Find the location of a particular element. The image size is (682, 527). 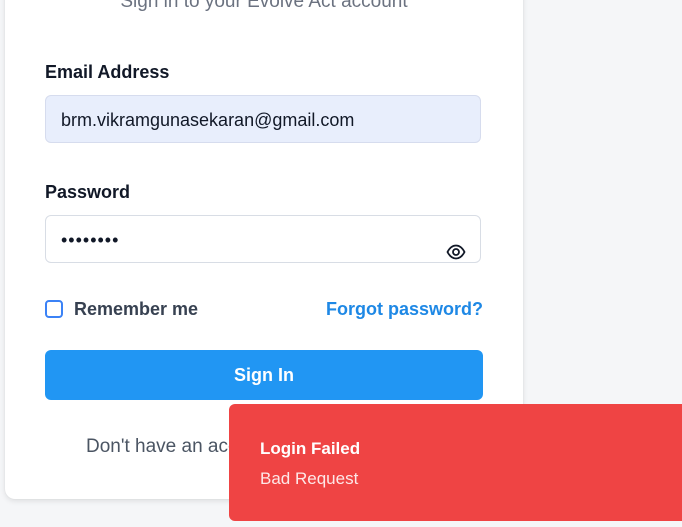

password-label: Password is located at coordinates (88, 192).